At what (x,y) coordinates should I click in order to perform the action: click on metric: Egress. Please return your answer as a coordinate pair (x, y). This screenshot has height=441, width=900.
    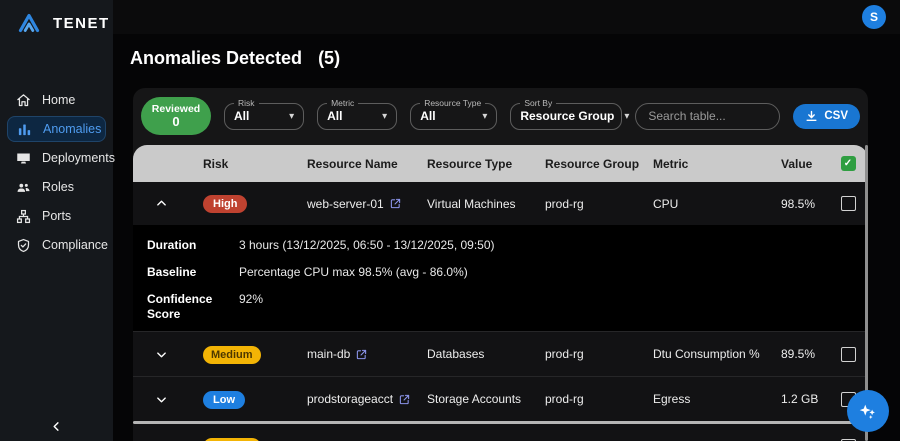
    Looking at the image, I should click on (672, 399).